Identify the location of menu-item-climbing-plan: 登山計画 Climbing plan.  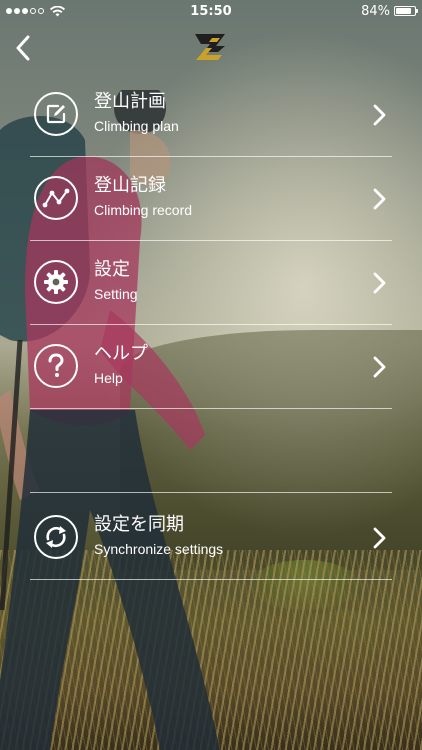
(211, 115).